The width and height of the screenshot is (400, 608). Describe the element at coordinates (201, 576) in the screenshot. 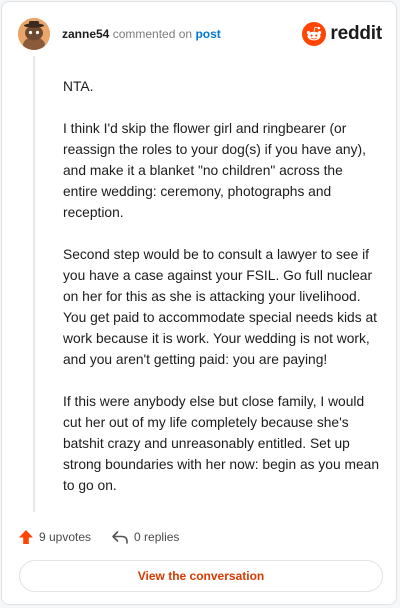

I see `view-conversation-button: View the conversation` at that location.